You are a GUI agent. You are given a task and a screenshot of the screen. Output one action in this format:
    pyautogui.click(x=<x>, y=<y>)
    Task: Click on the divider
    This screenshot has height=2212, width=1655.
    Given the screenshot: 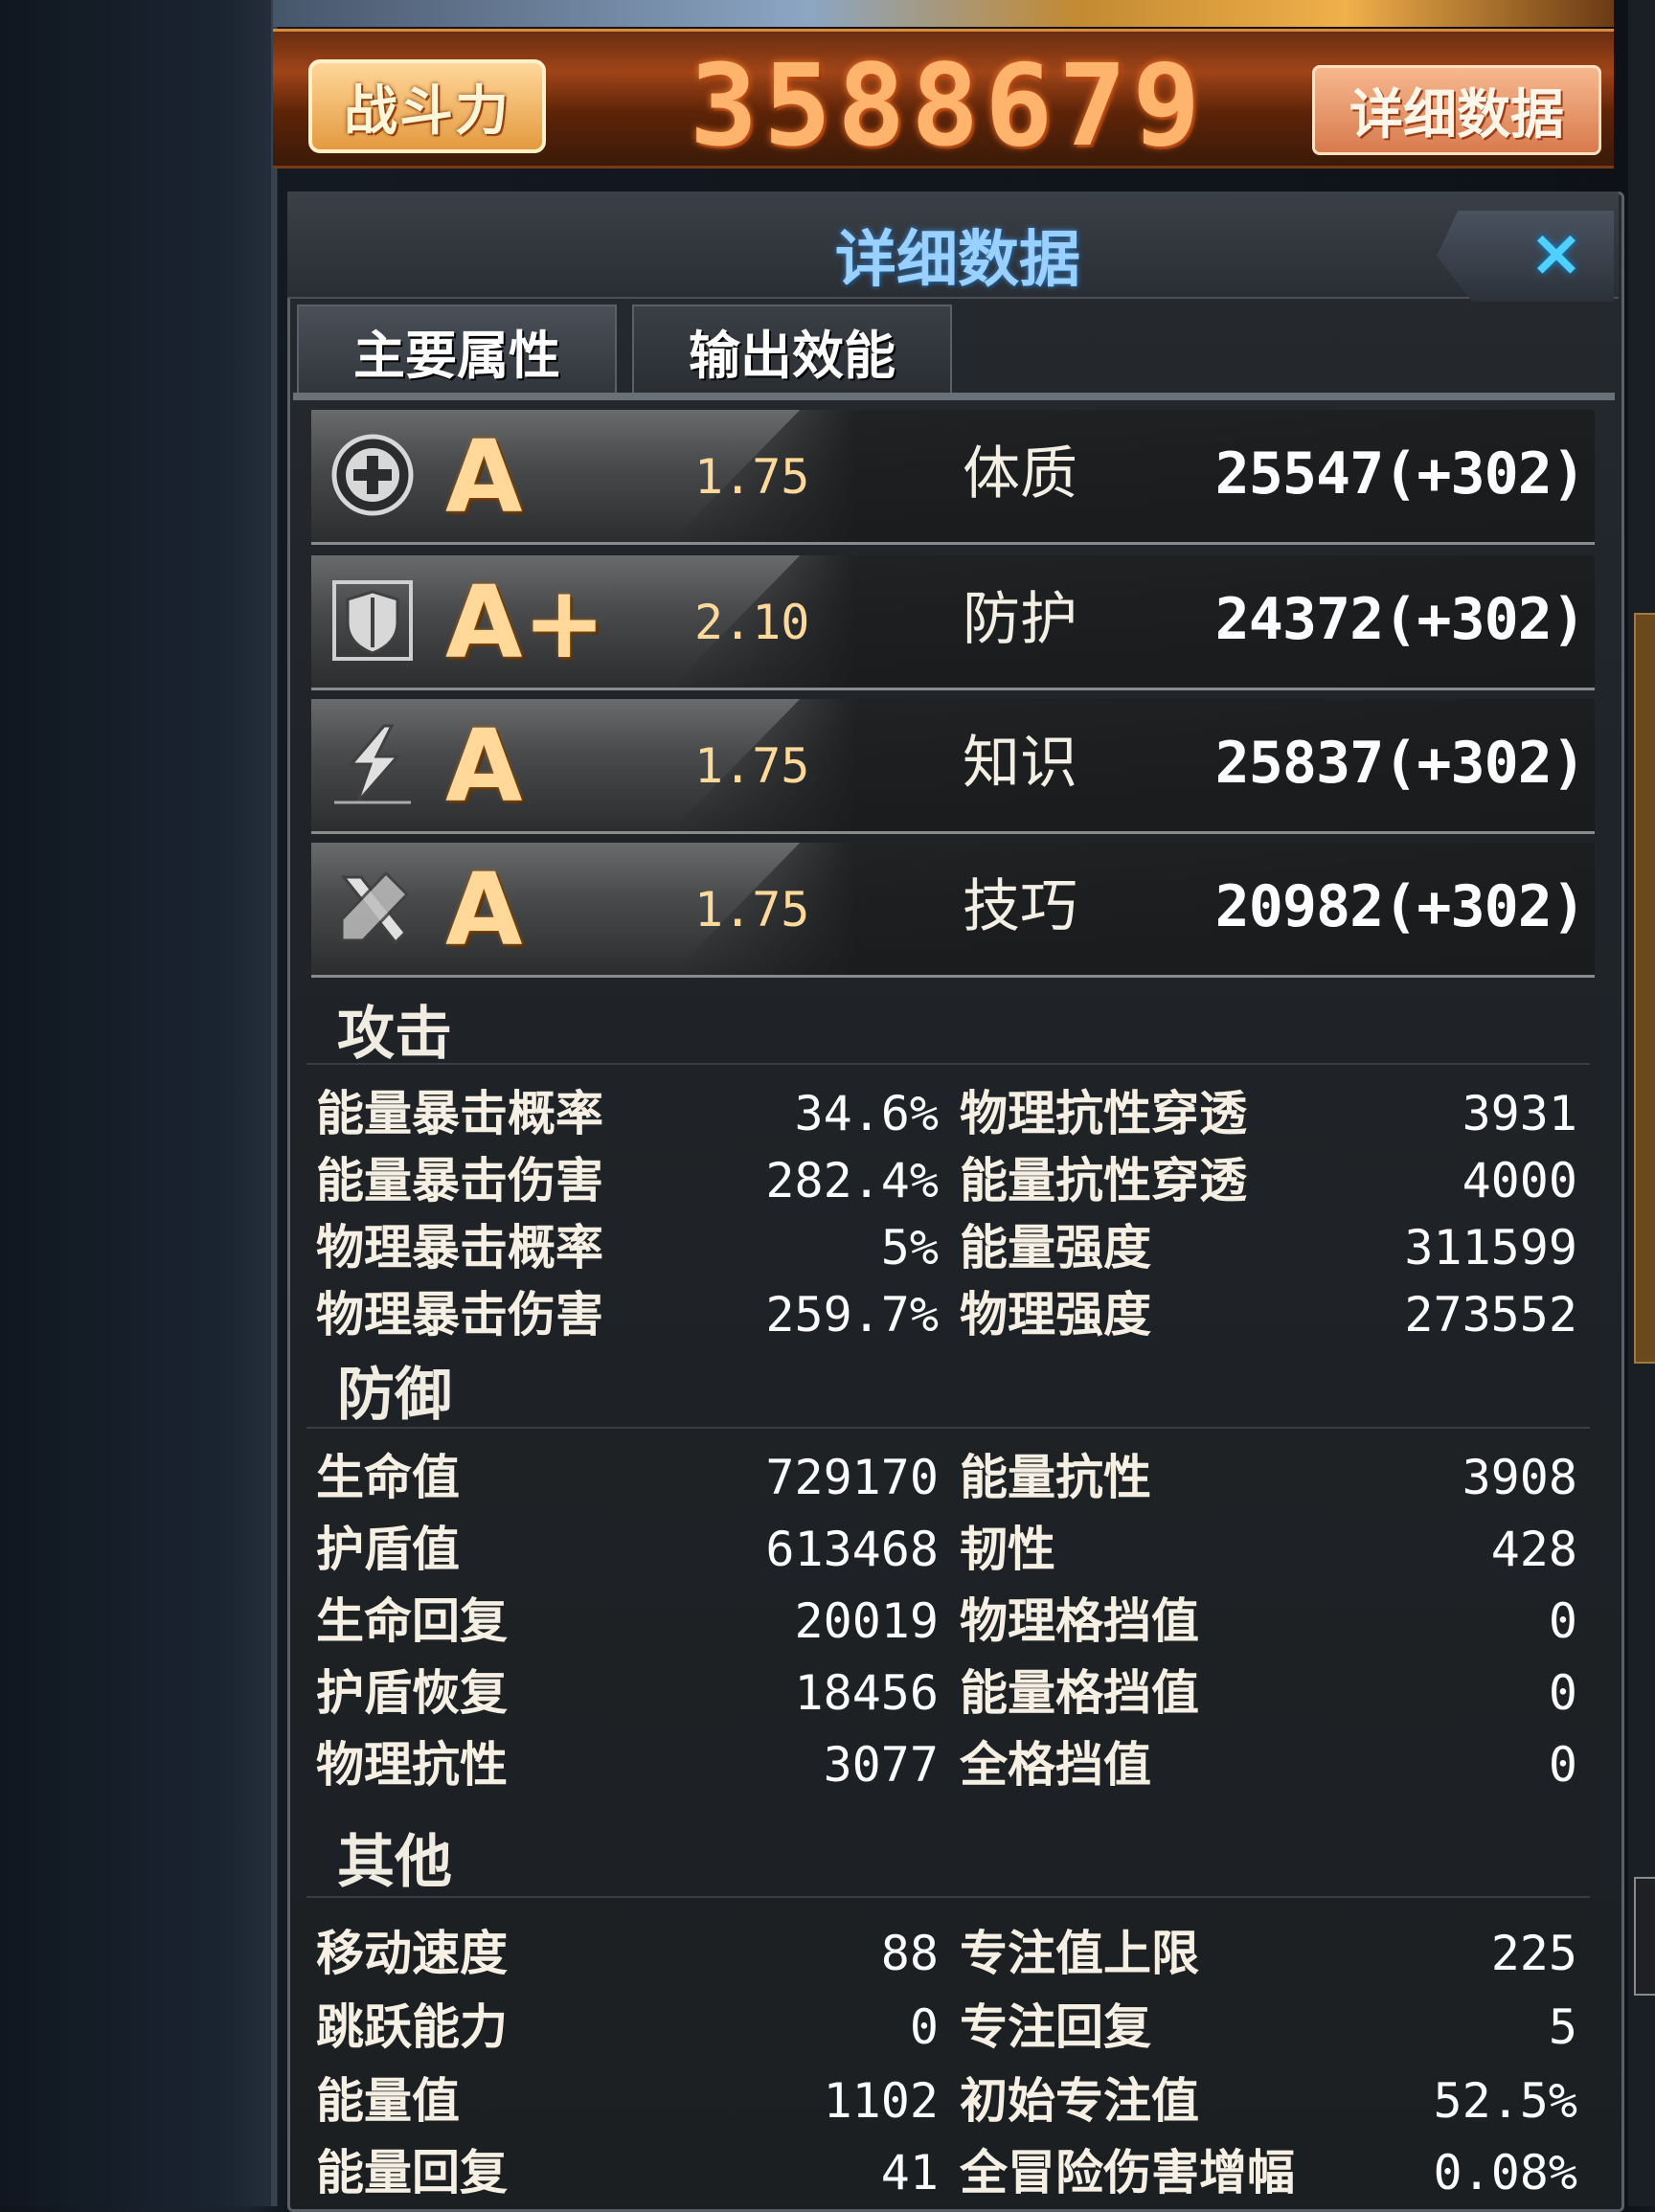 What is the action you would take?
    pyautogui.click(x=274, y=1103)
    